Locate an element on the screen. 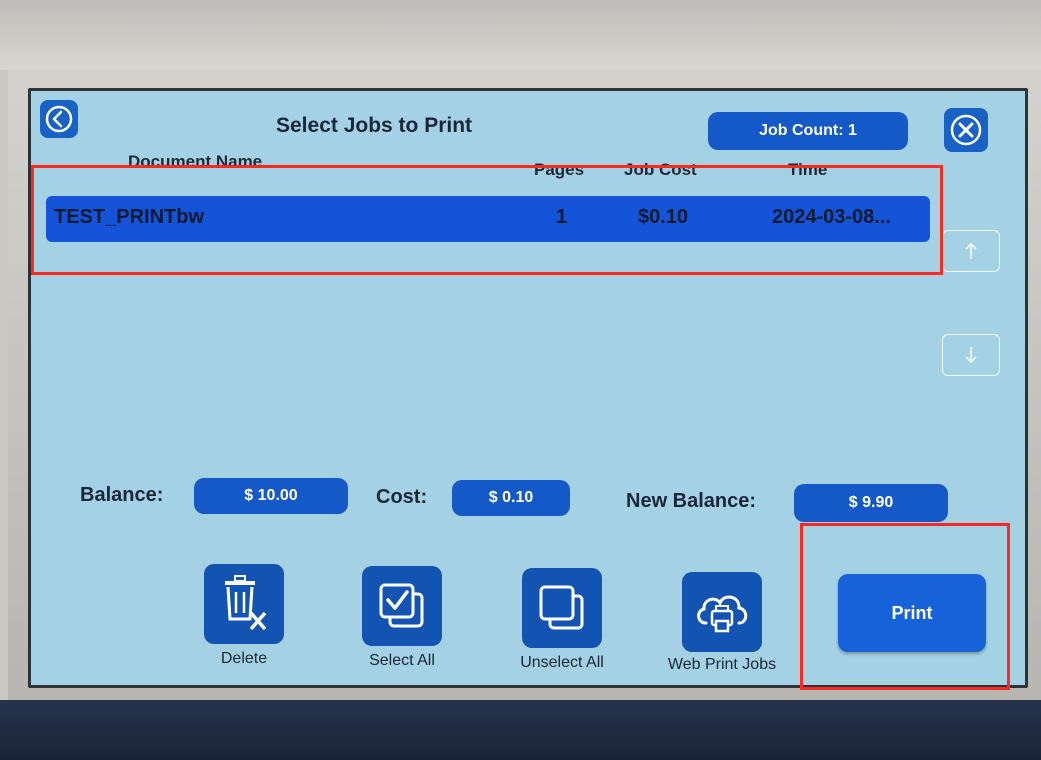 This screenshot has width=1041, height=760. new-balance-label: New Balance: is located at coordinates (691, 501).